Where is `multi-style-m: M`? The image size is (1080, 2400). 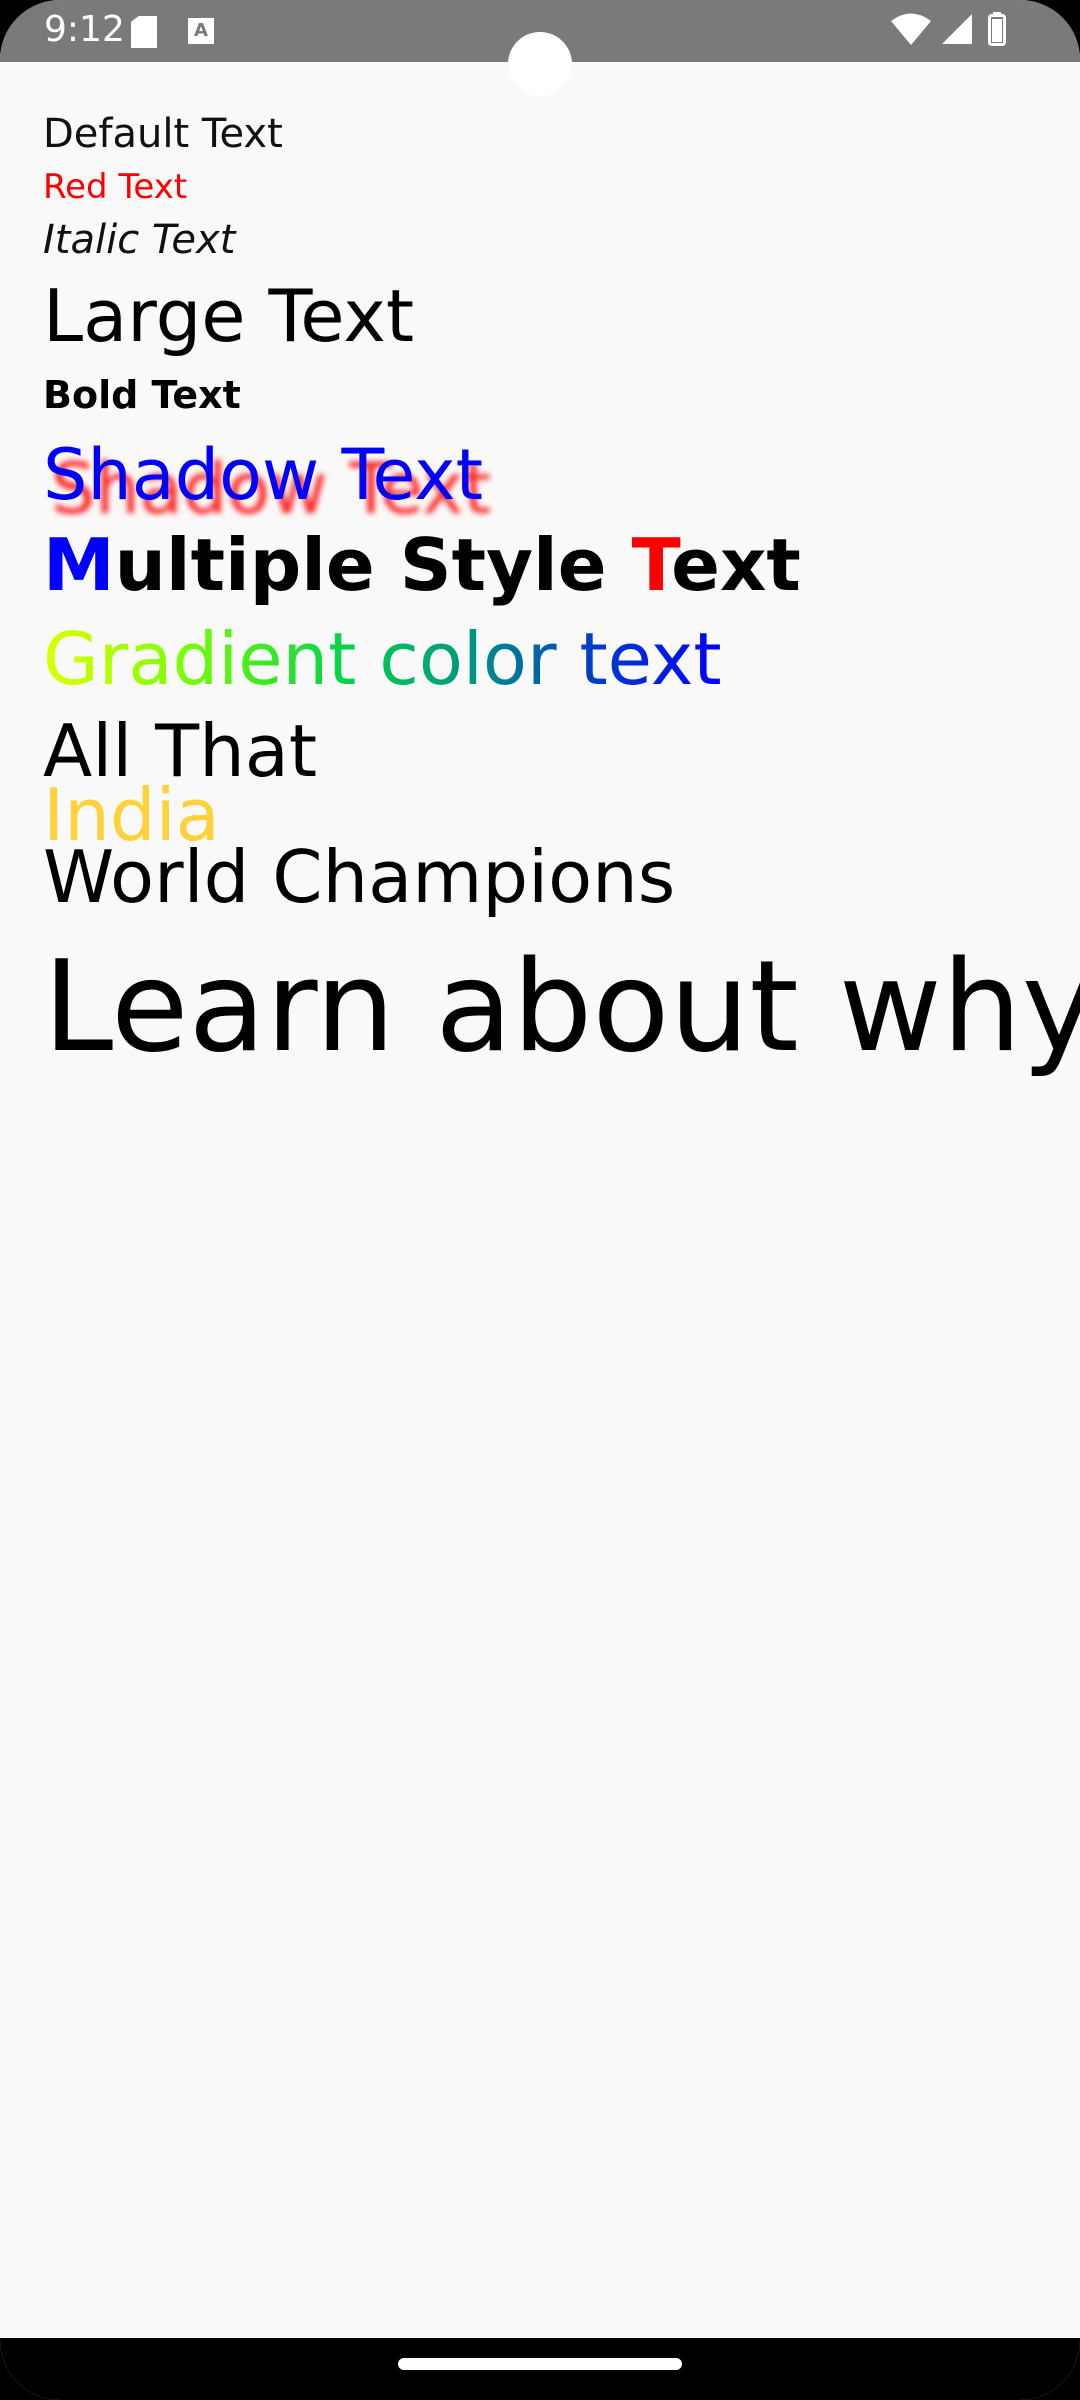
multi-style-m: M is located at coordinates (79, 565).